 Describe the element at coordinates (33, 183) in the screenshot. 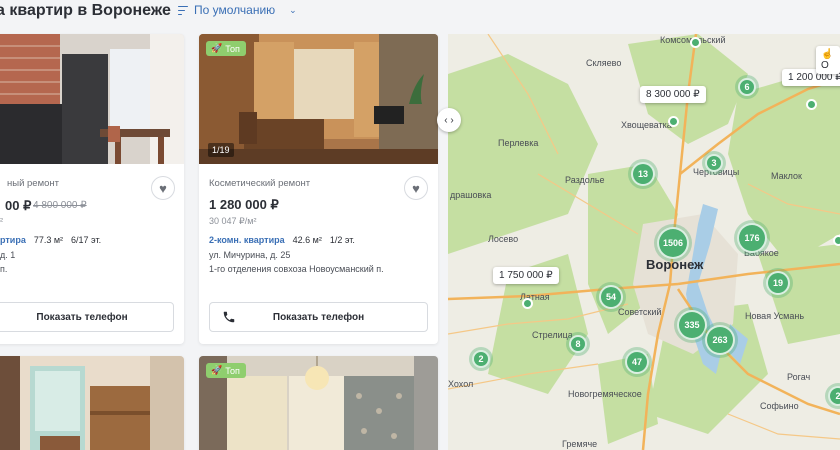

I see `repair-type: ный ремонт` at that location.